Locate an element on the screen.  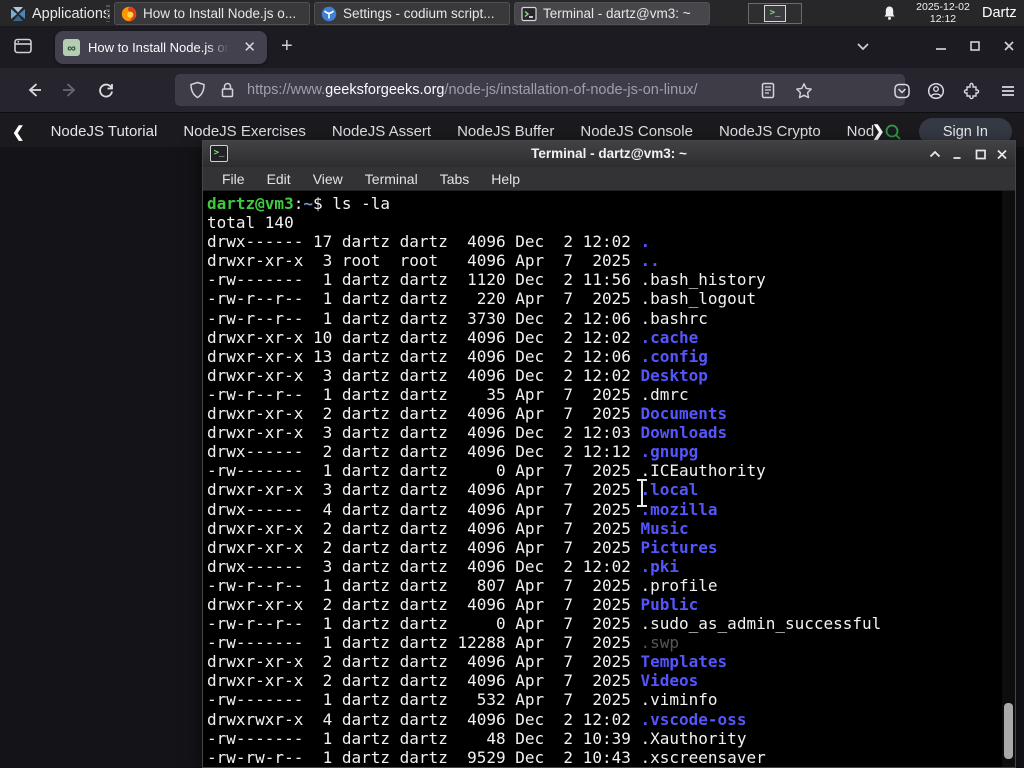
applications-menu-button: Applications is located at coordinates (60, 13).